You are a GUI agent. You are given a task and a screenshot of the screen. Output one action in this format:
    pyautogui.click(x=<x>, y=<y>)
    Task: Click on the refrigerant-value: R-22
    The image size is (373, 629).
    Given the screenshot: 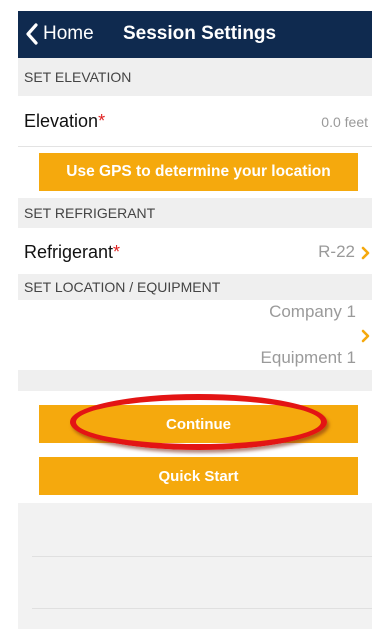 What is the action you would take?
    pyautogui.click(x=336, y=252)
    